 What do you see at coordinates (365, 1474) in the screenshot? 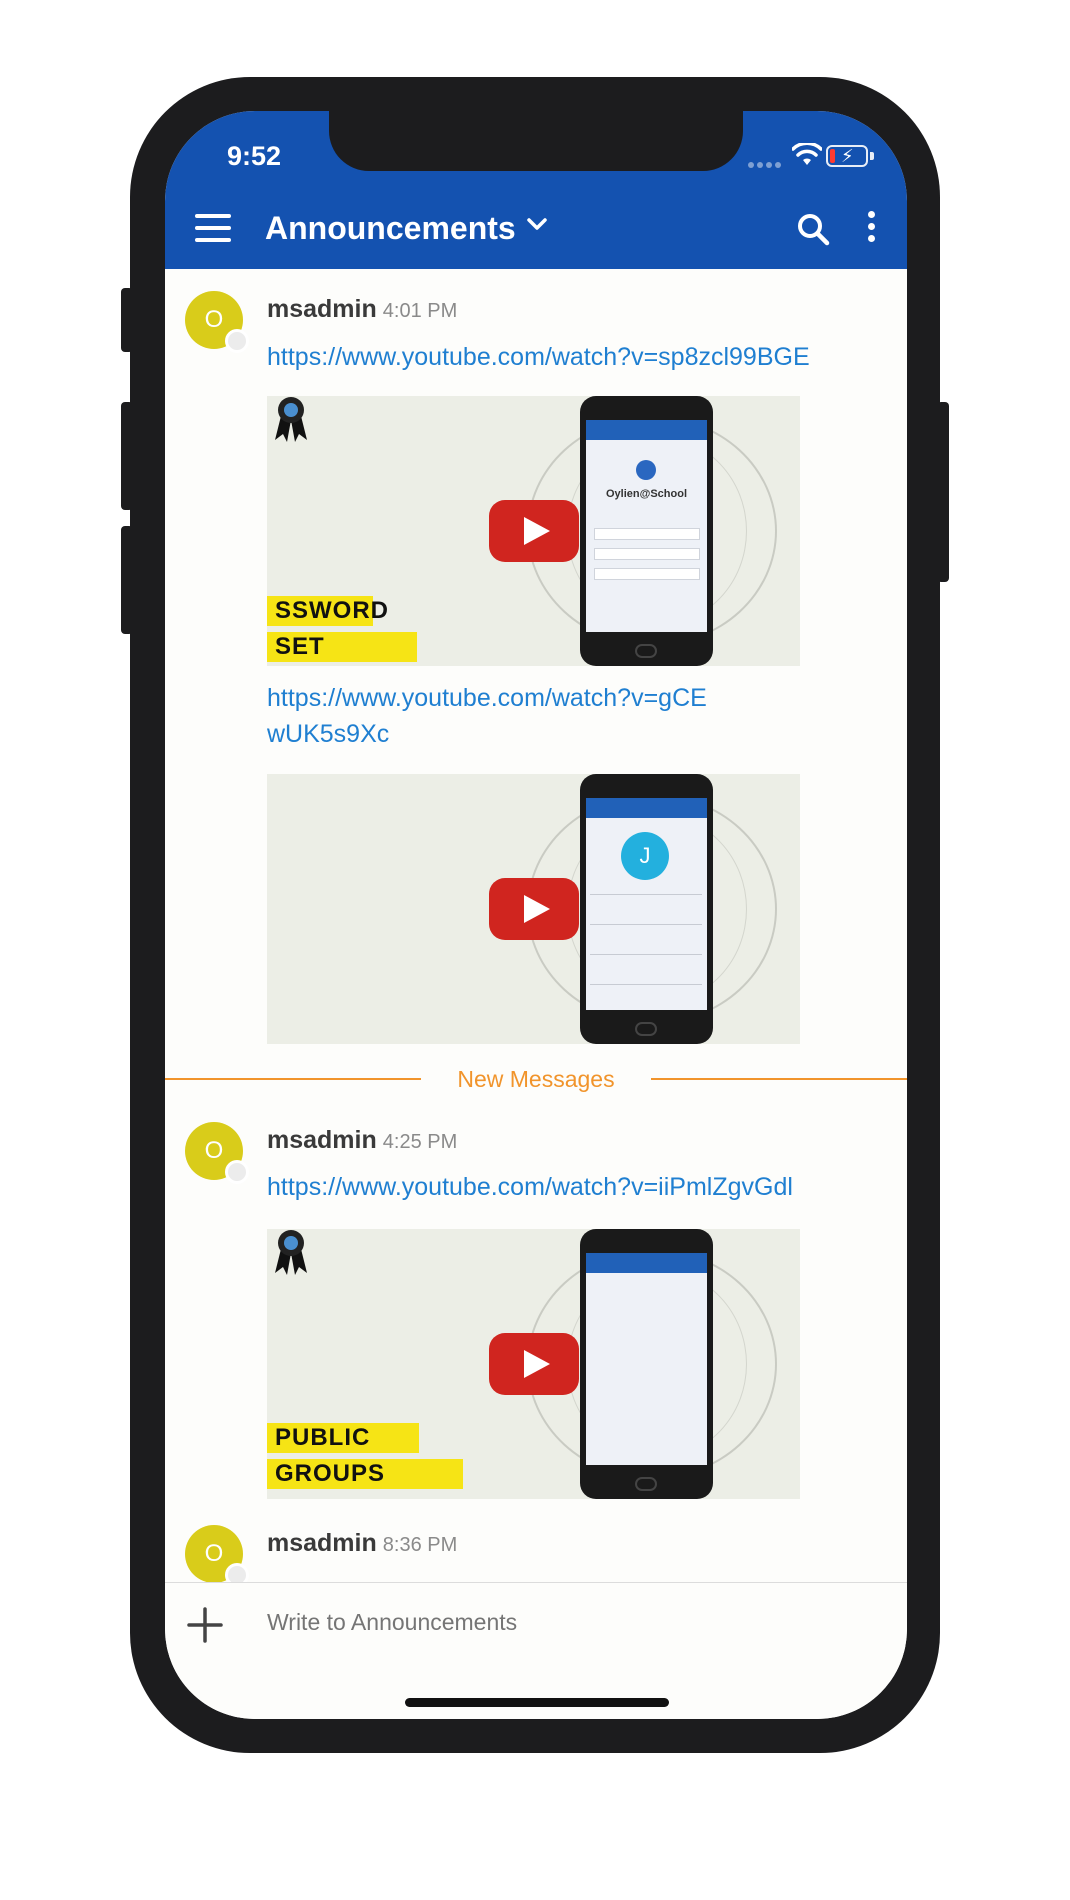
I see `thumbnail-banner: GROUPS` at bounding box center [365, 1474].